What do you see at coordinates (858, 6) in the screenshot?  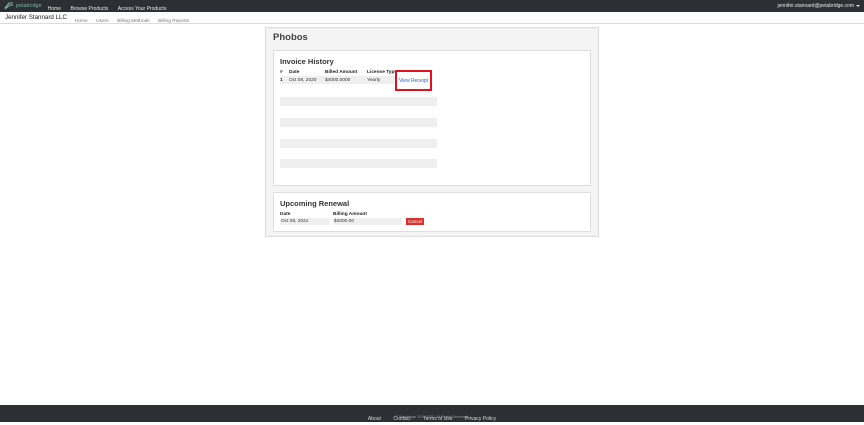 I see `chevron-down-icon` at bounding box center [858, 6].